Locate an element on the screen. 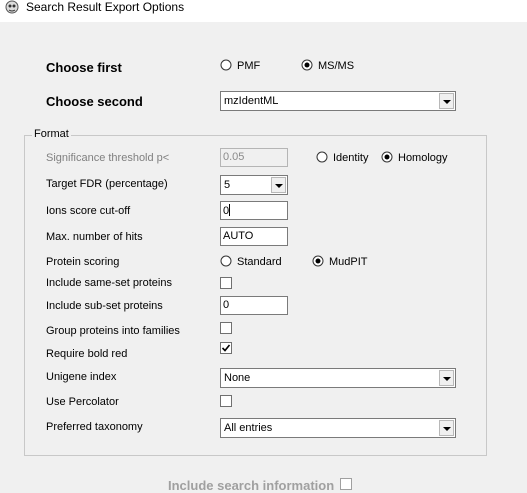 The image size is (527, 493). max-hits-input: AUTO is located at coordinates (254, 236).